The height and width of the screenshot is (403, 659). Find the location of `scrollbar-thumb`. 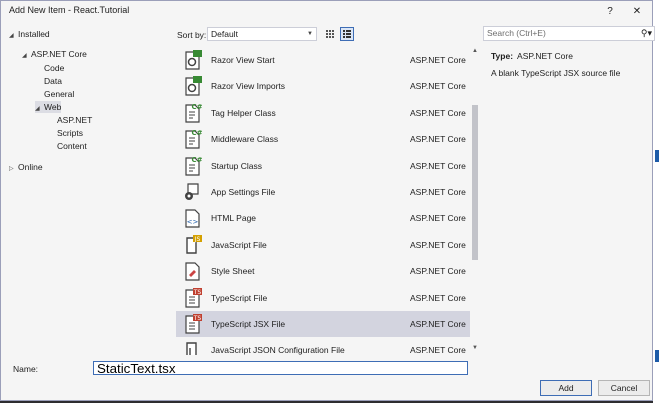

scrollbar-thumb is located at coordinates (475, 182).